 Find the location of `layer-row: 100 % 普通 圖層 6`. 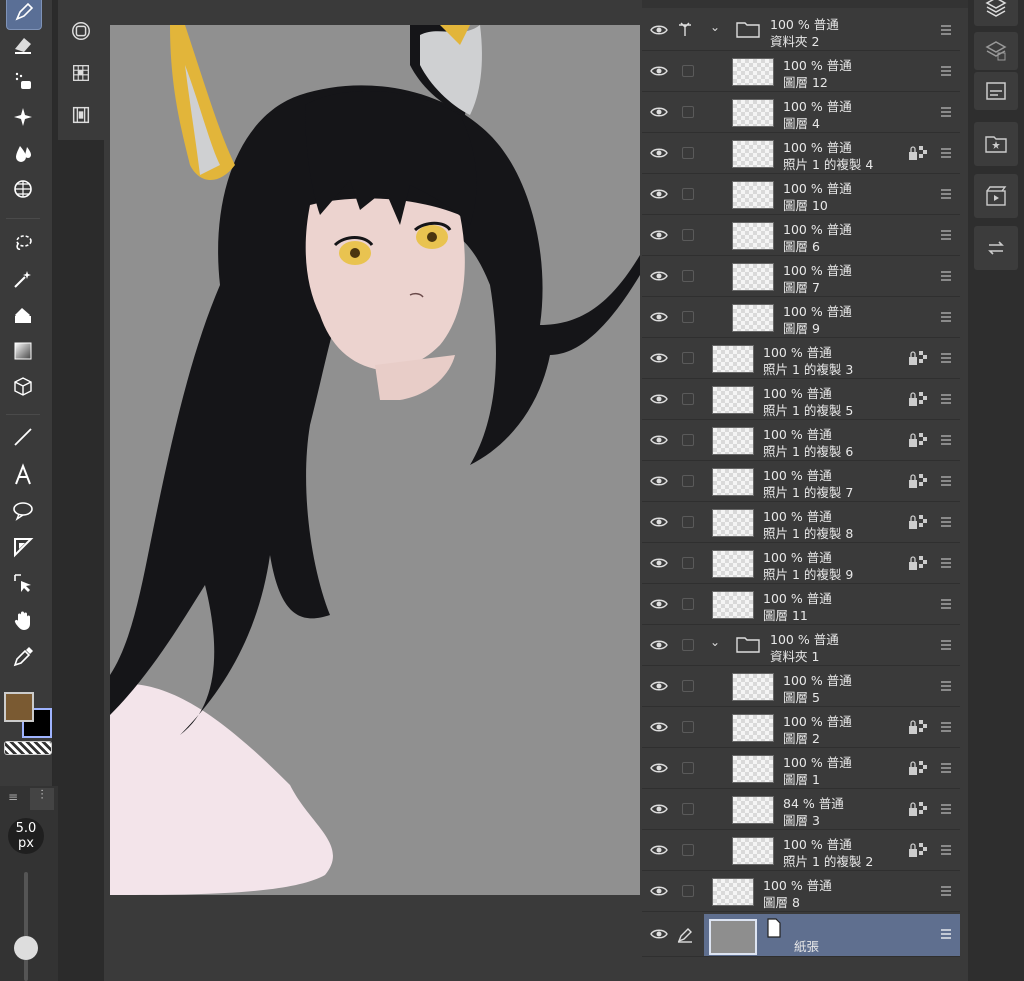

layer-row: 100 % 普通 圖層 6 is located at coordinates (801, 235).